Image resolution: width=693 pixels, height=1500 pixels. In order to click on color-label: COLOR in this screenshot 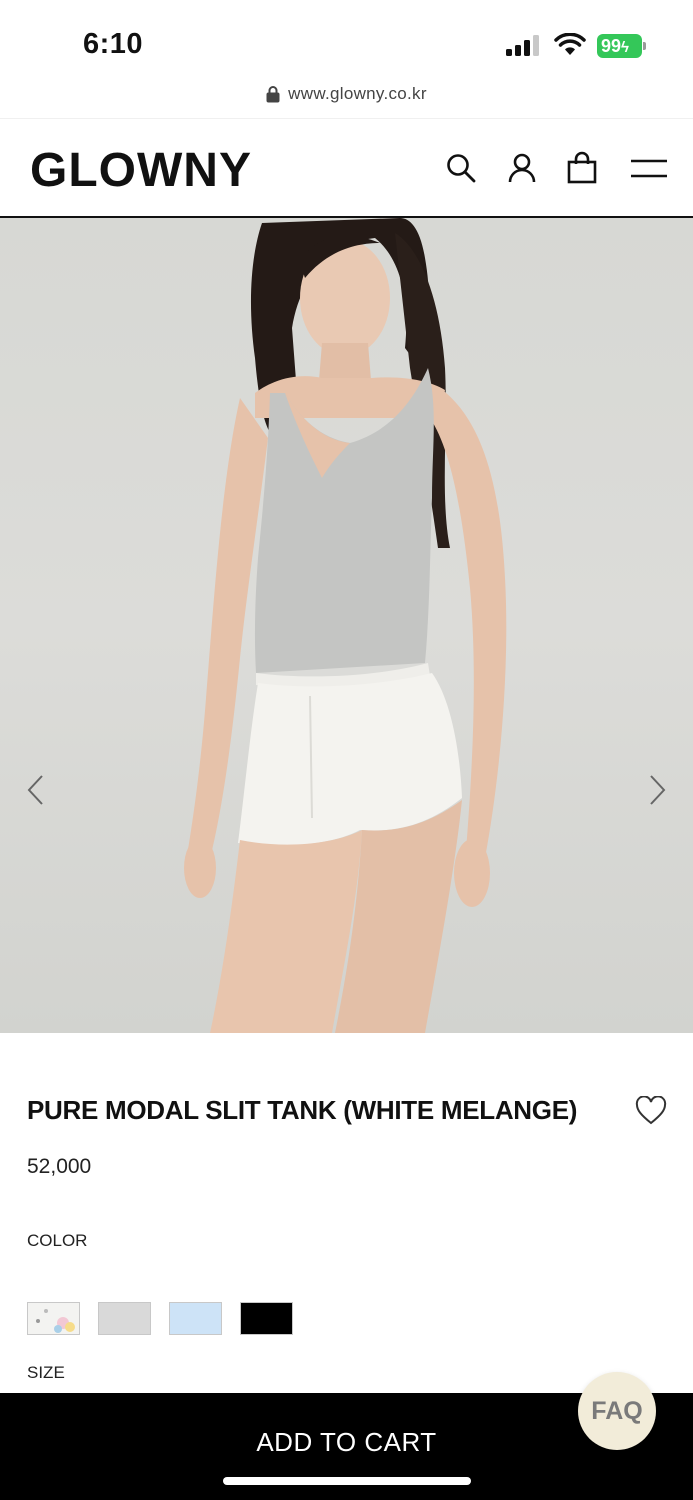, I will do `click(57, 1240)`.